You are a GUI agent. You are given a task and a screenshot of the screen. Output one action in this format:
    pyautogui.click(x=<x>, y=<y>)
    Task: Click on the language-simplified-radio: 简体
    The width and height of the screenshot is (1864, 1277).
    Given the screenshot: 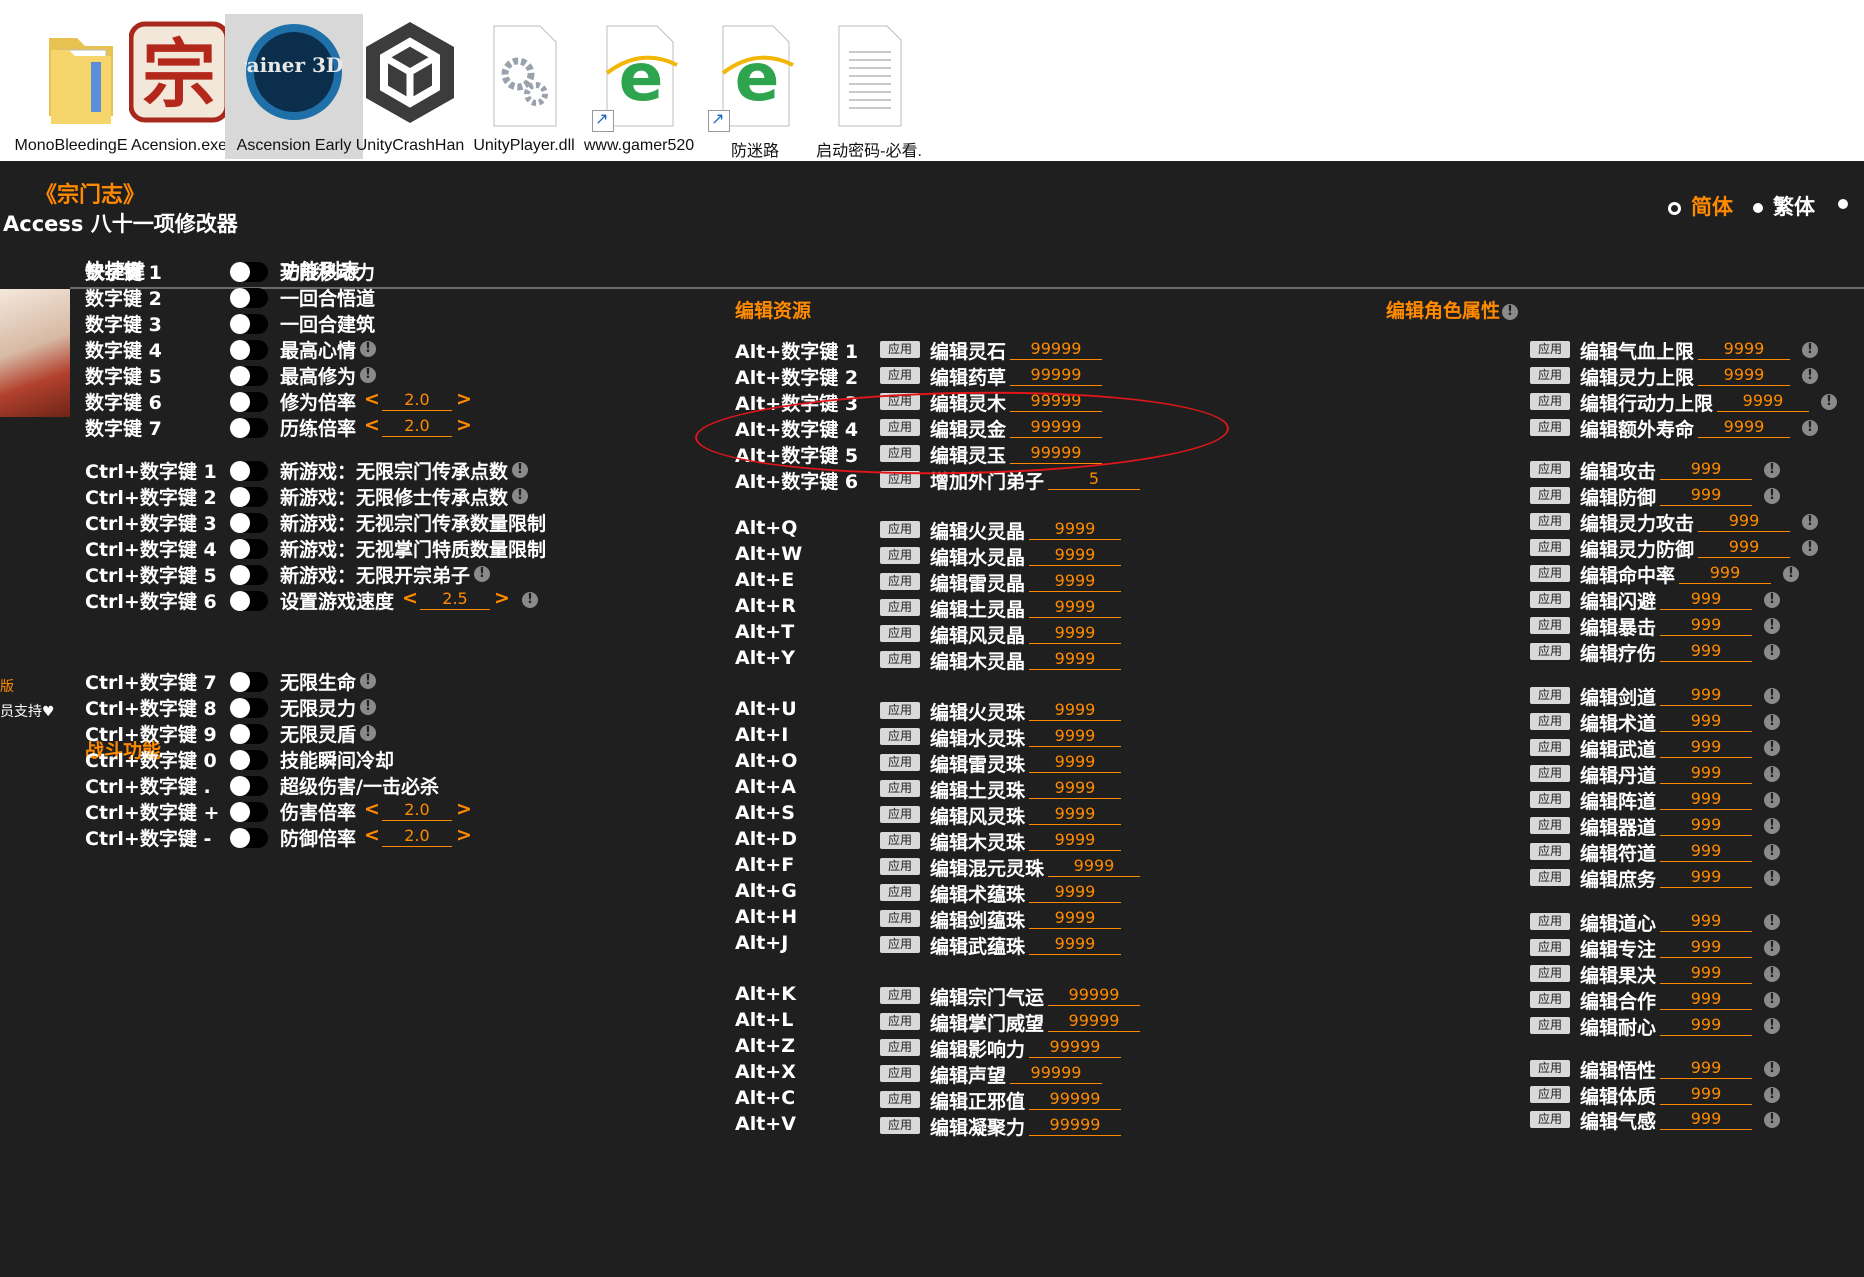 What is the action you would take?
    pyautogui.click(x=1700, y=206)
    